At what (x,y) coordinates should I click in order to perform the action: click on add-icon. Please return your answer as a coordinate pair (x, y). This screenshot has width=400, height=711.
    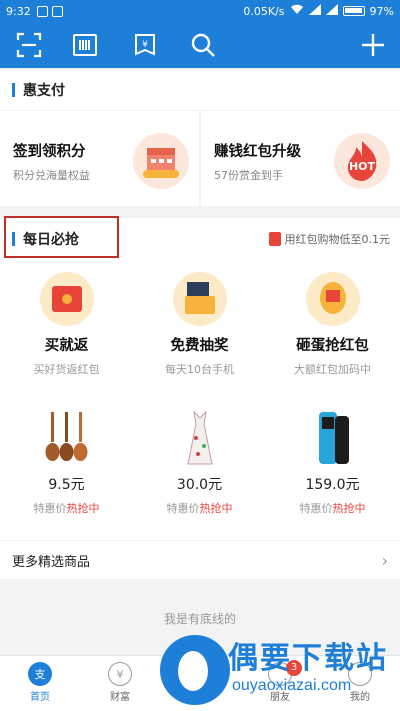
    Looking at the image, I should click on (373, 45).